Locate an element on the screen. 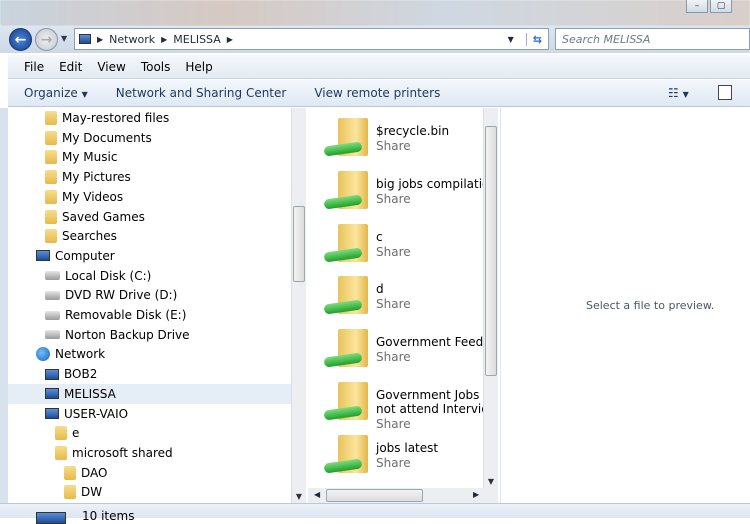 This screenshot has height=524, width=750. nav-item: Local Disk (C:) is located at coordinates (149, 276).